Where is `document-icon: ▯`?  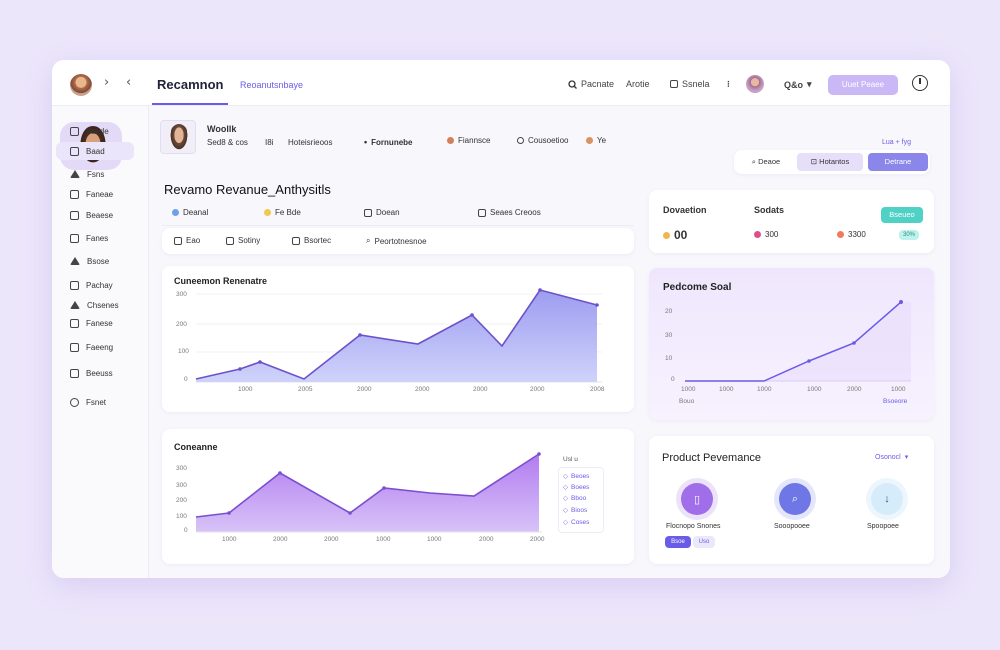
document-icon: ▯ is located at coordinates (697, 499).